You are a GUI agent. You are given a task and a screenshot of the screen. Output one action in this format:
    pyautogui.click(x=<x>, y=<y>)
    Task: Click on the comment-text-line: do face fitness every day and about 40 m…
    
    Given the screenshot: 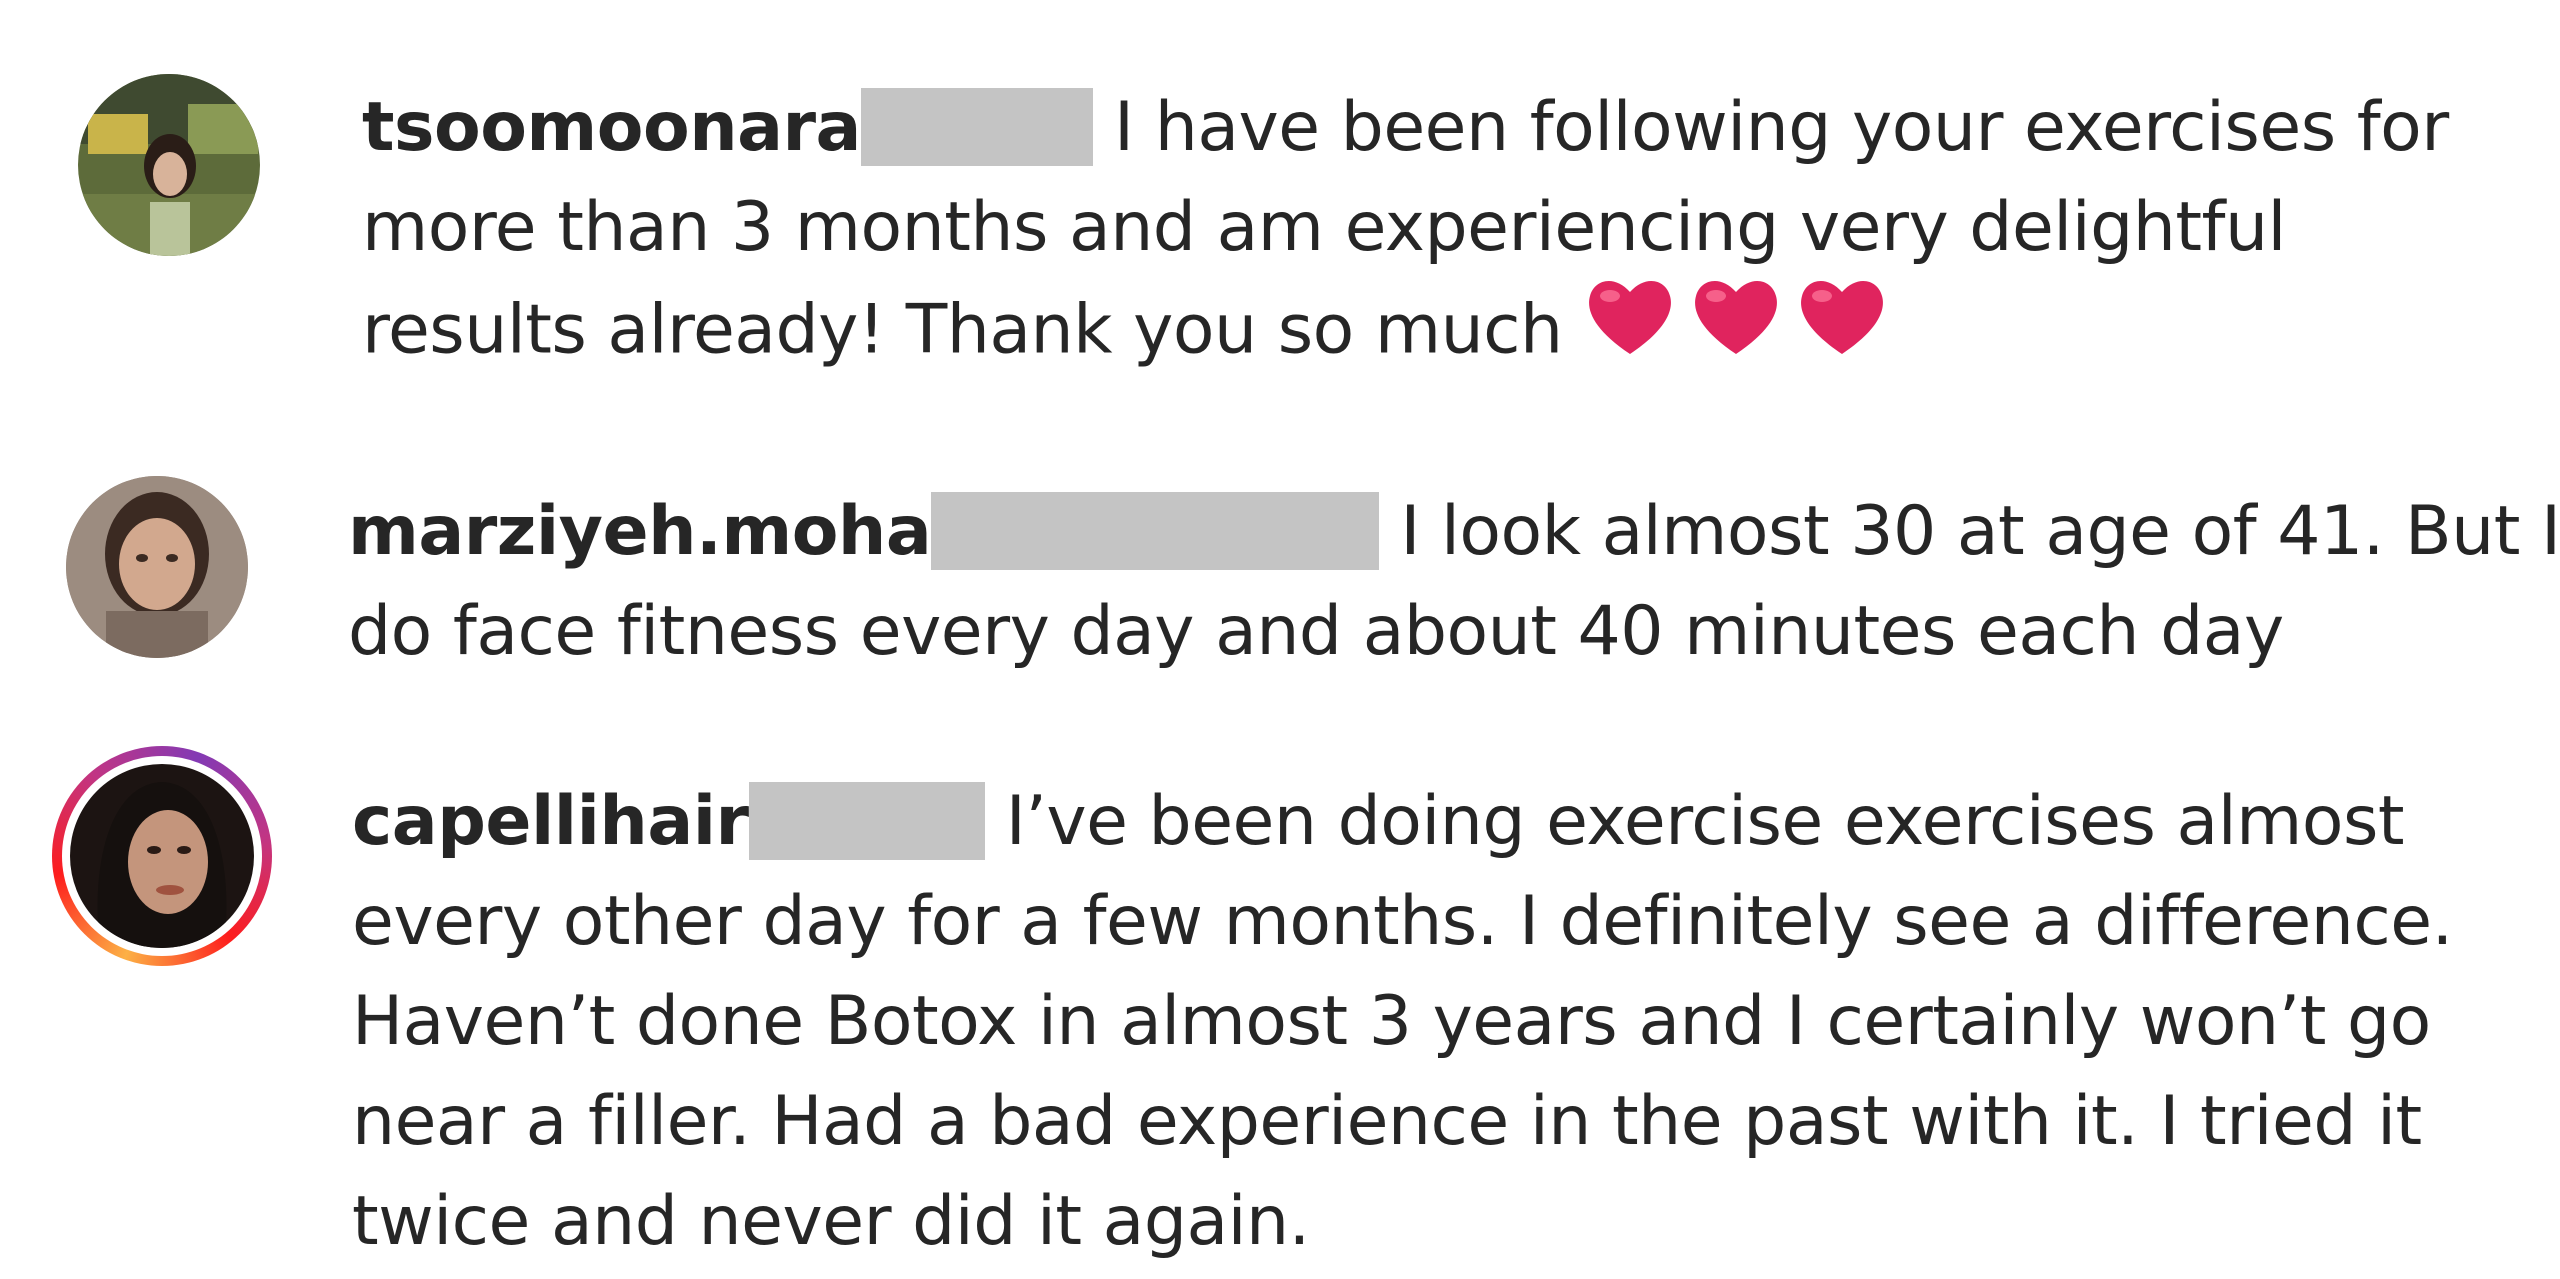 What is the action you would take?
    pyautogui.click(x=1316, y=631)
    